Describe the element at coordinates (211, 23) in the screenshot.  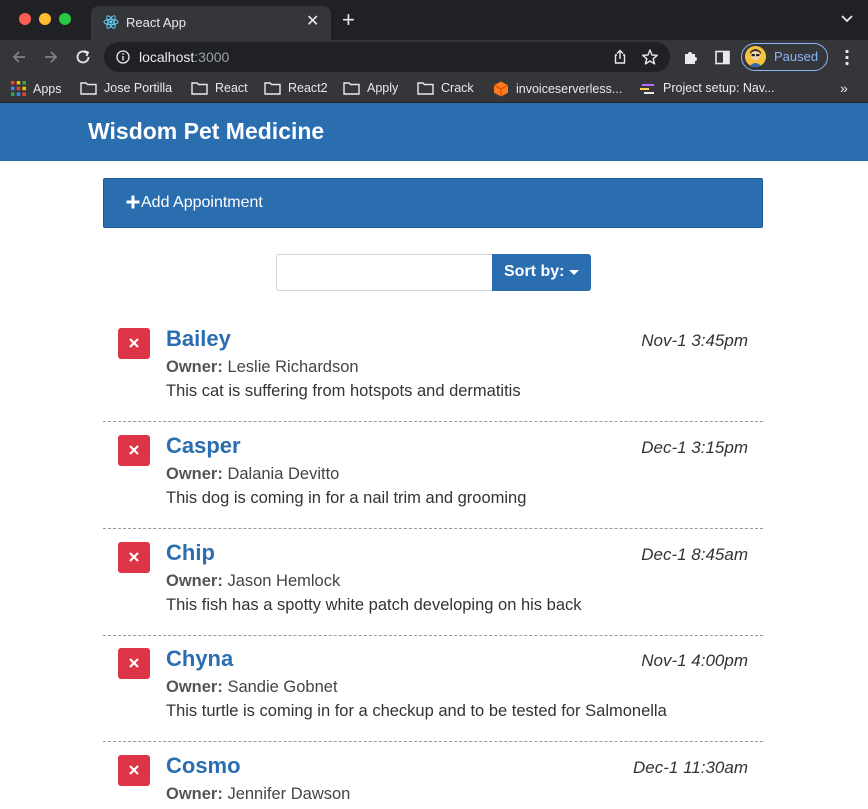
I see `browser-tab: React App ✕` at that location.